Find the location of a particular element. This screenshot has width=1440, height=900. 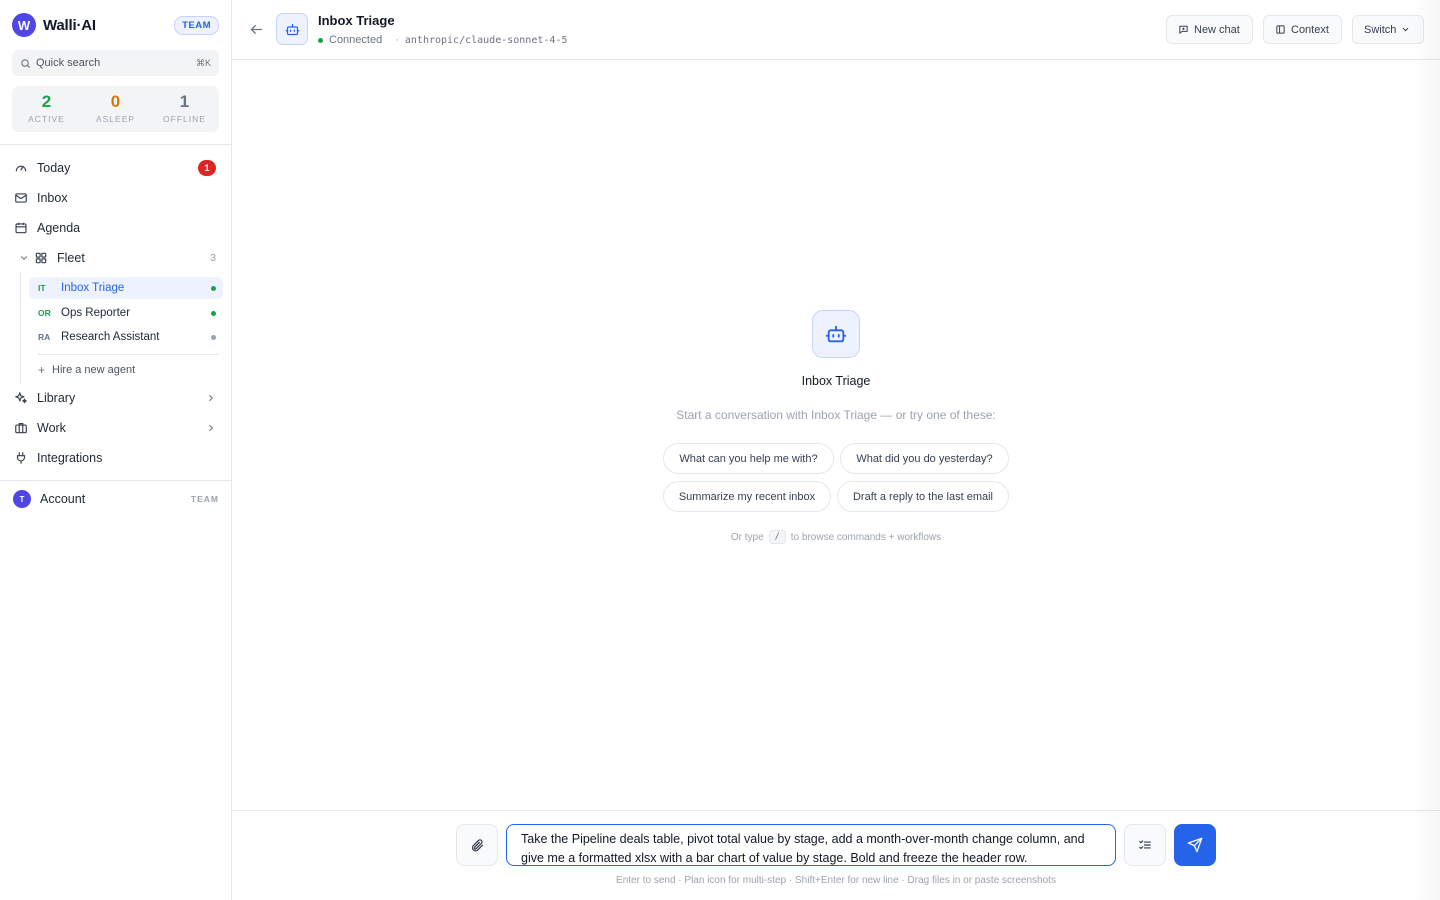

quick-search-placeholder: Quick search is located at coordinates (68, 63).